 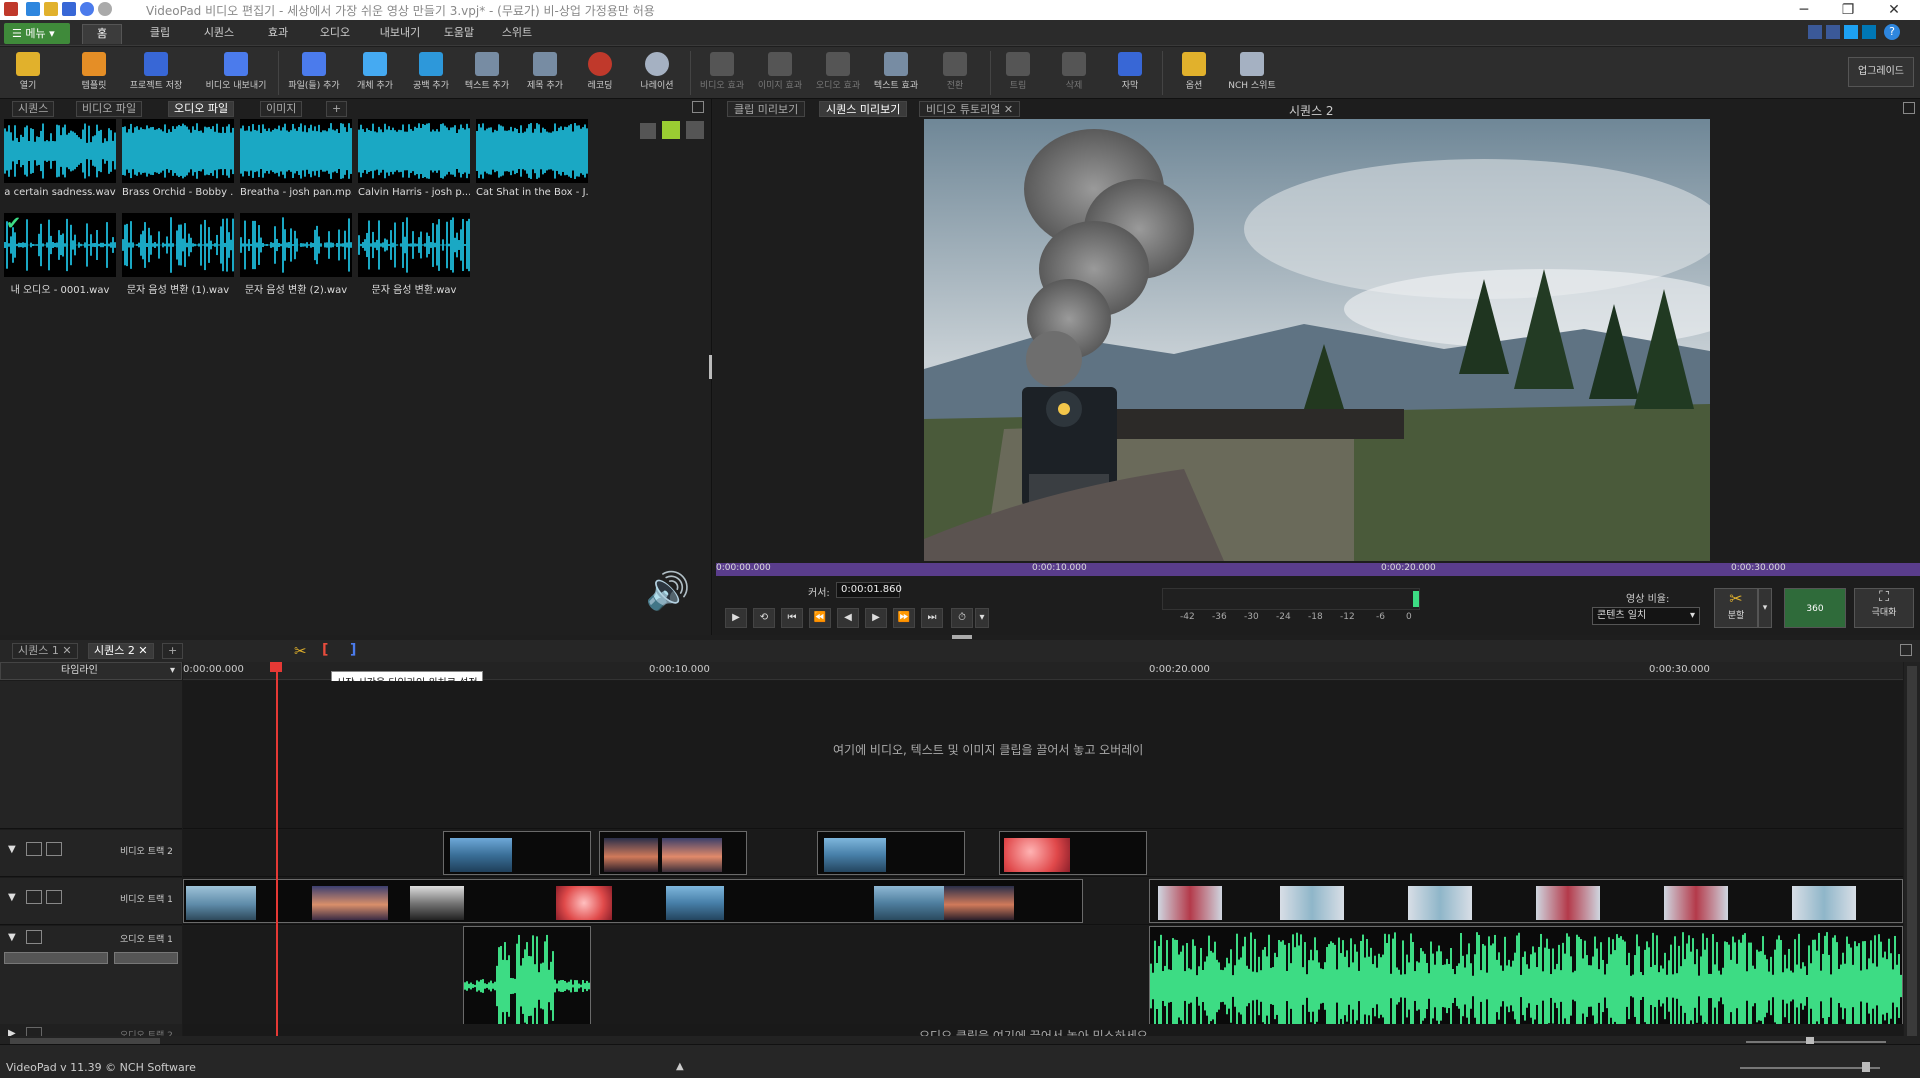 I want to click on options-button: 옵션, so click(x=1194, y=73).